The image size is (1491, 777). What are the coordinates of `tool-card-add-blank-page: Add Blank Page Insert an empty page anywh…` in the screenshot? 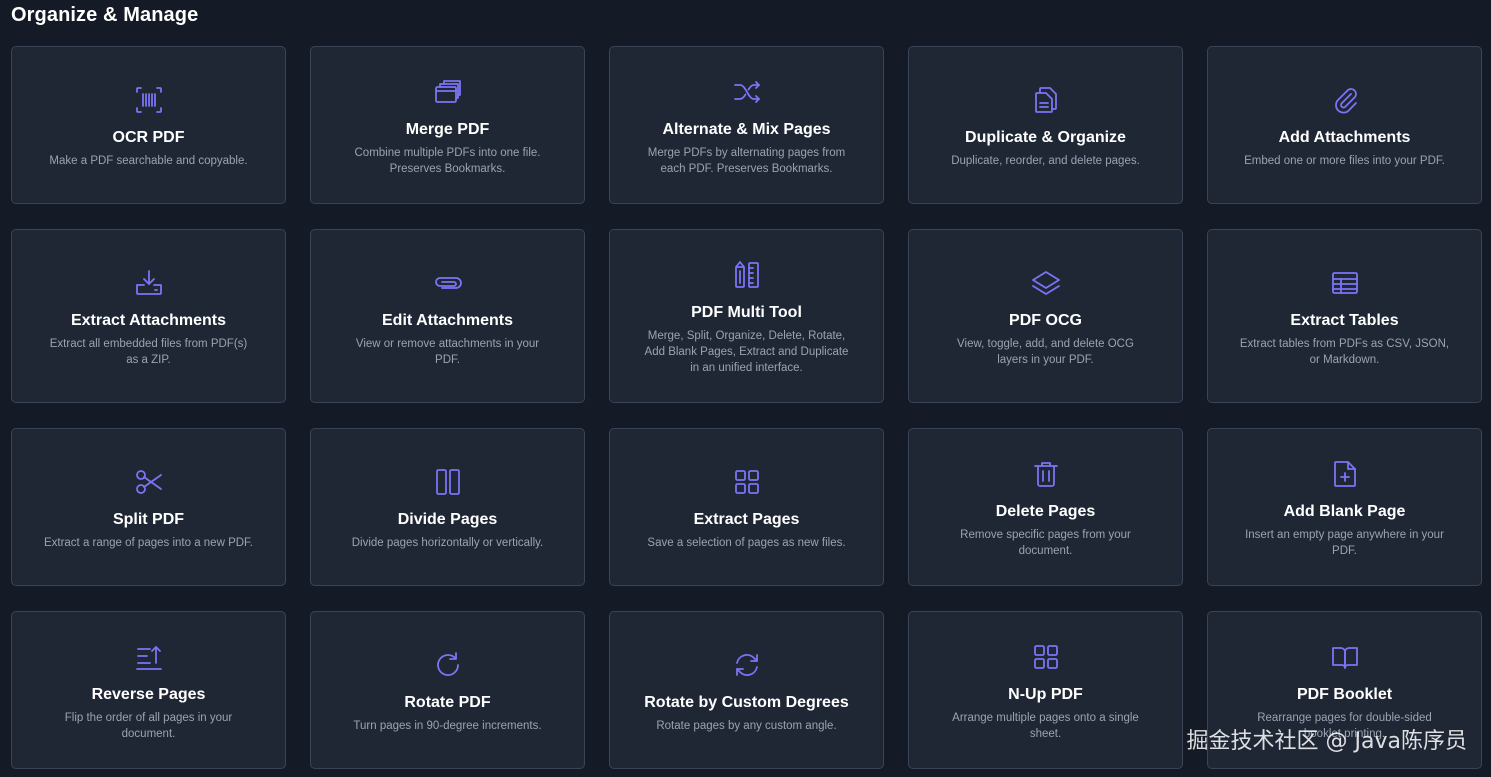 It's located at (1344, 507).